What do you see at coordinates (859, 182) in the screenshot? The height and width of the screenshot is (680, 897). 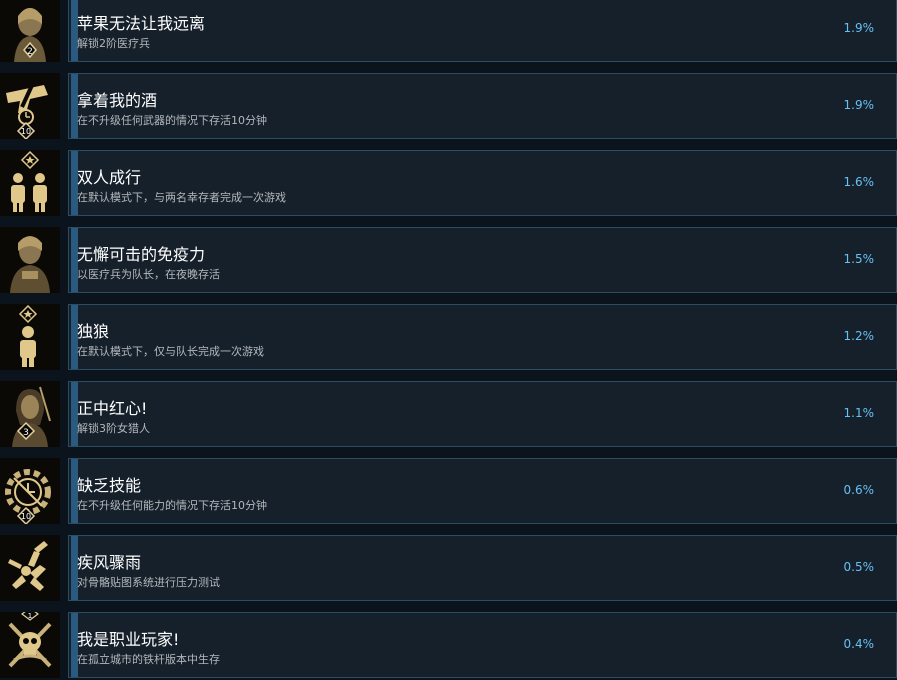 I see `unlock-percentage: 1.6%` at bounding box center [859, 182].